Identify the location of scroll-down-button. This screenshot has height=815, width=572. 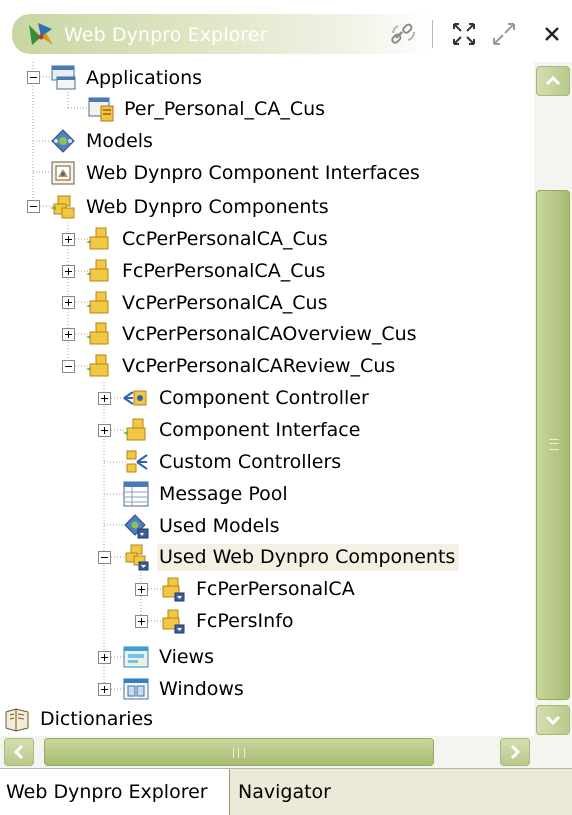
(553, 720).